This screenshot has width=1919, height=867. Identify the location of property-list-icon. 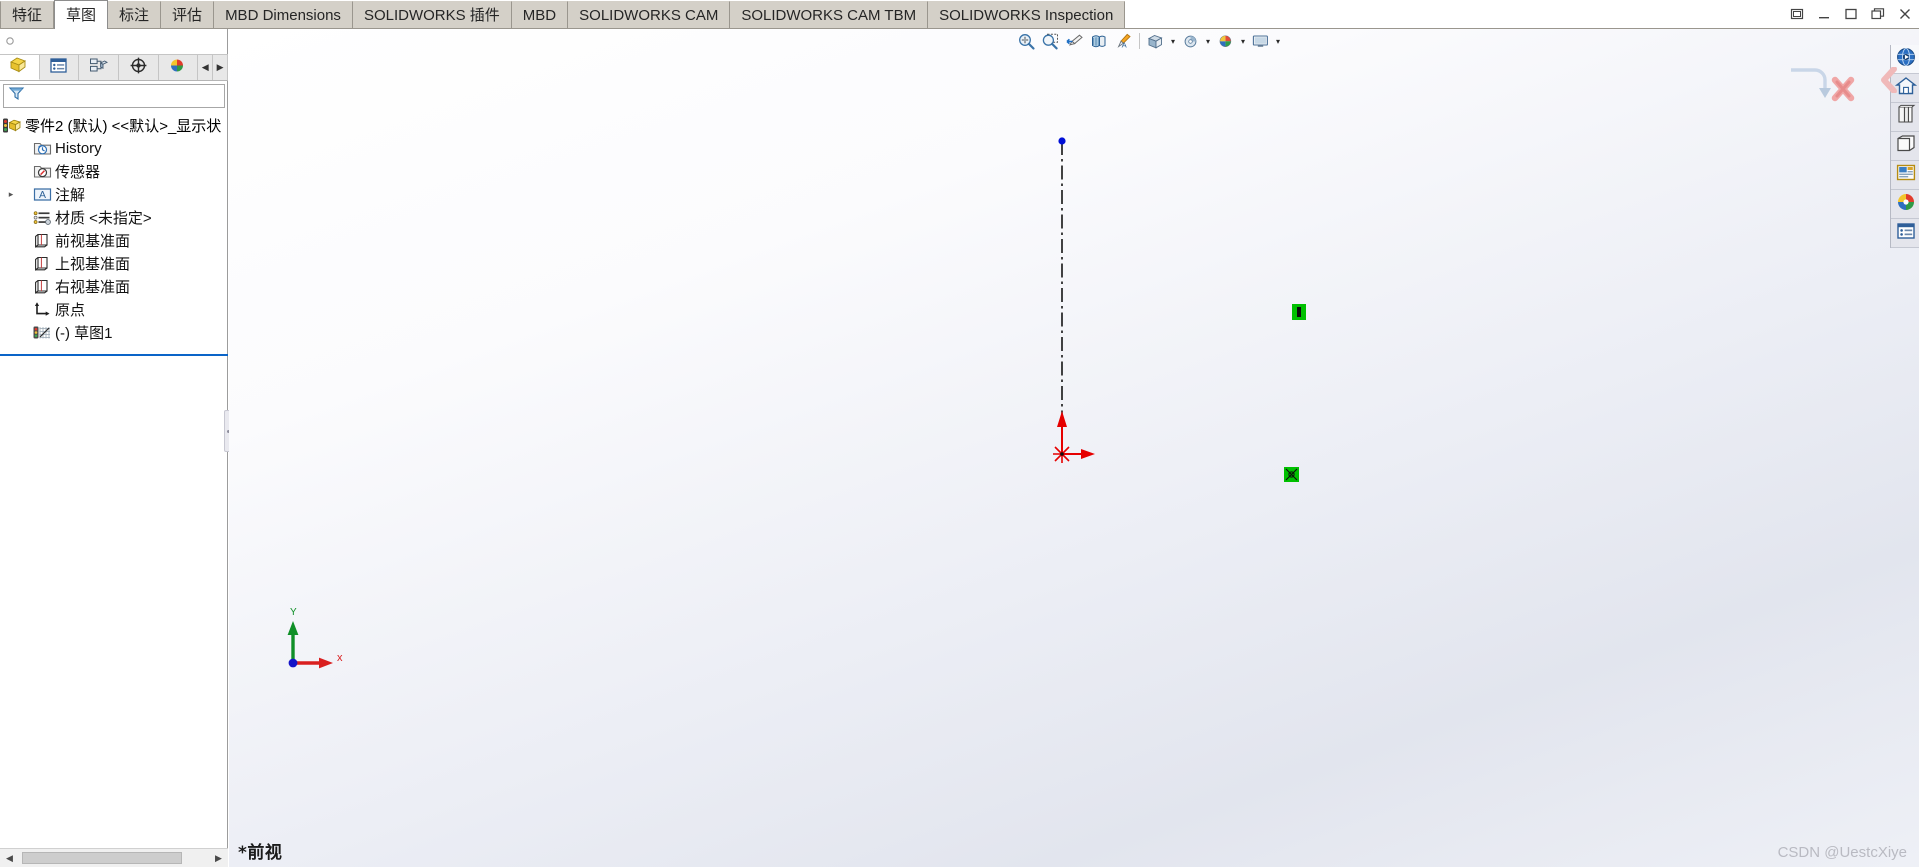
(58, 68).